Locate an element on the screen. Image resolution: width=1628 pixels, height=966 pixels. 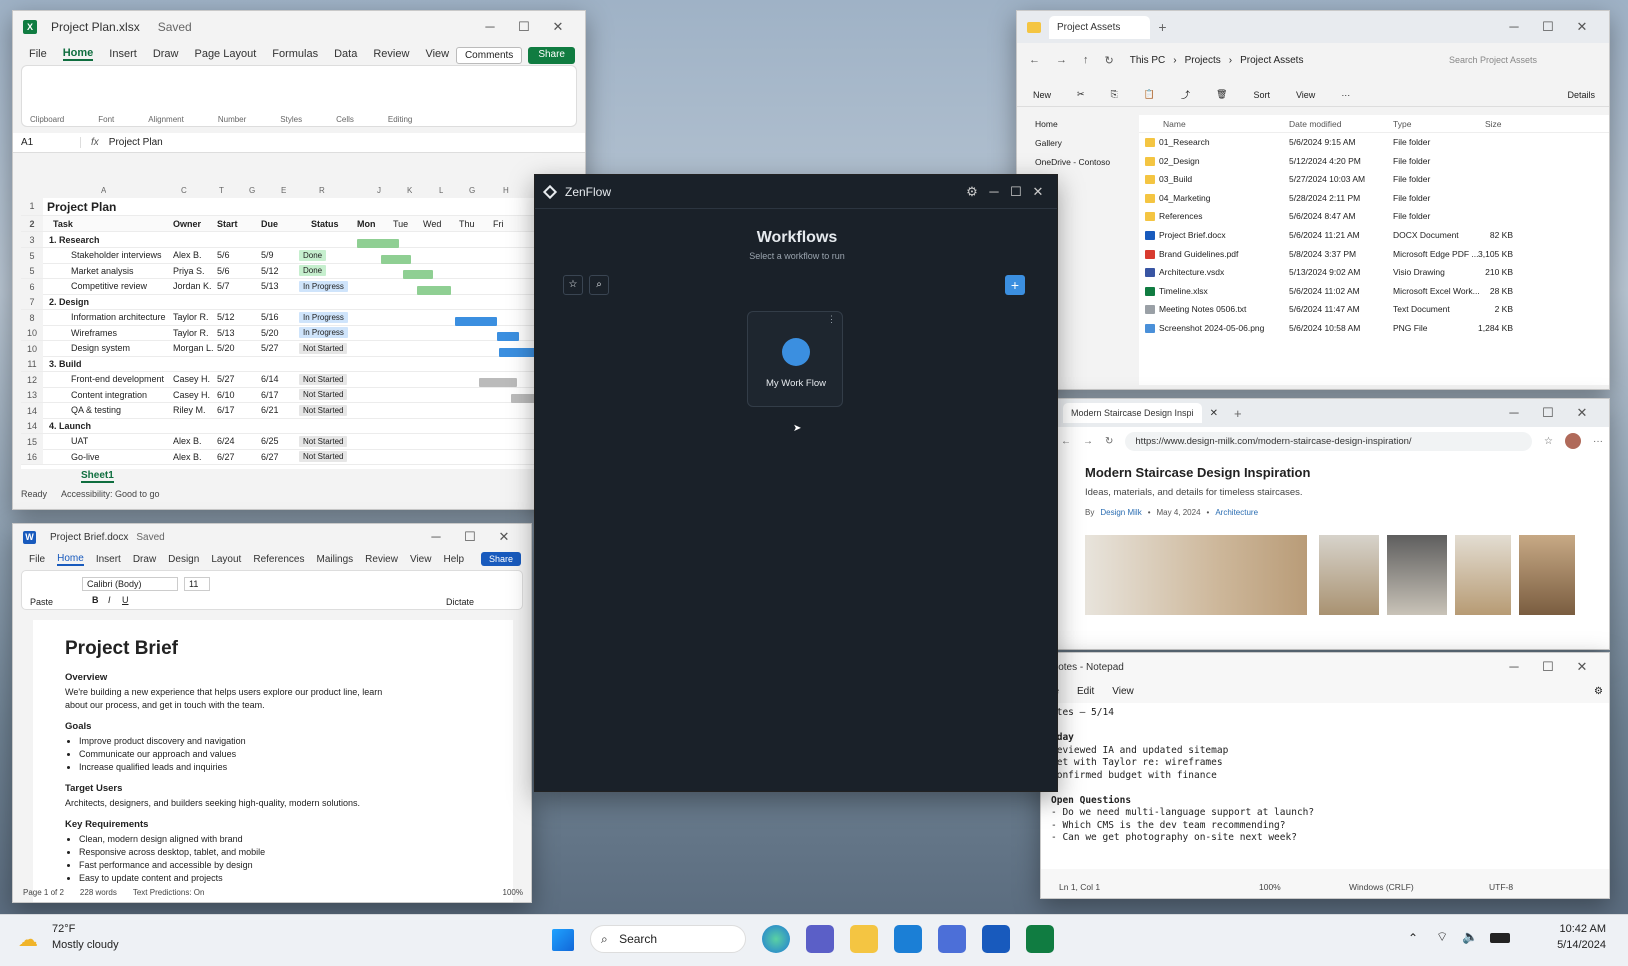
clipboard-group: Clipboard is located at coordinates (47, 119).